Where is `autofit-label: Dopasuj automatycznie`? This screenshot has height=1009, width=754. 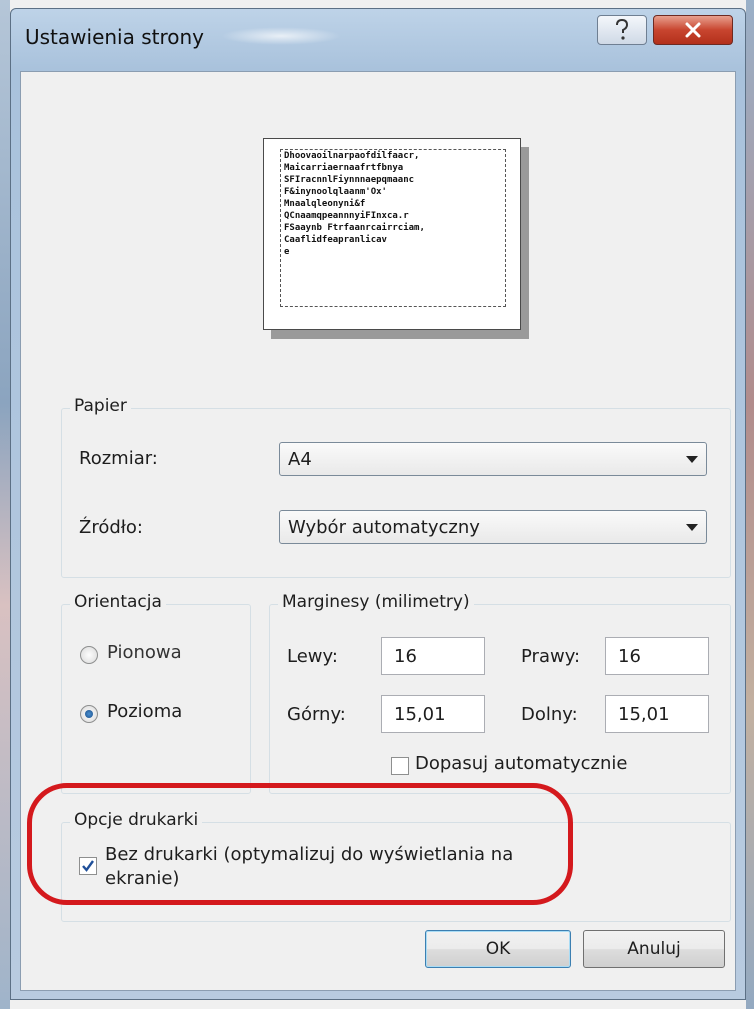
autofit-label: Dopasuj automatycznie is located at coordinates (521, 763).